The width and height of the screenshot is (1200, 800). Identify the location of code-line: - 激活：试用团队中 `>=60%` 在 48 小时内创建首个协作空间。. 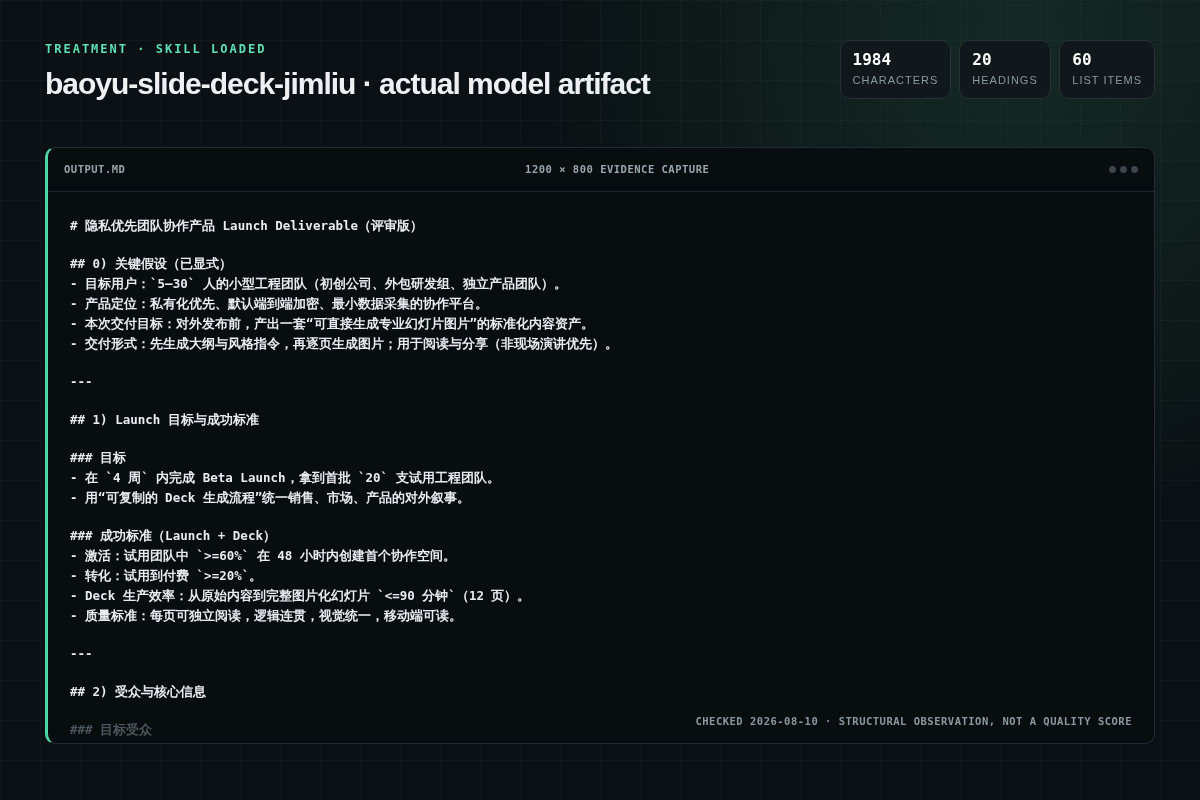
(263, 556).